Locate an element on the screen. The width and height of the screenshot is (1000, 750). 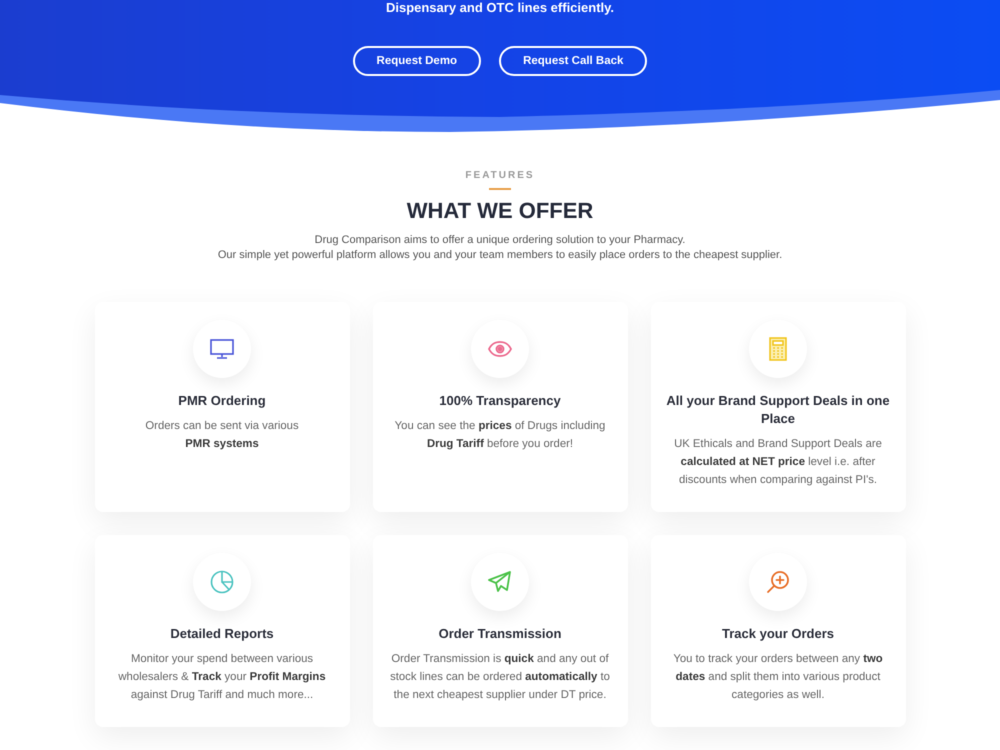
feature-title: Order Transmission is located at coordinates (500, 633).